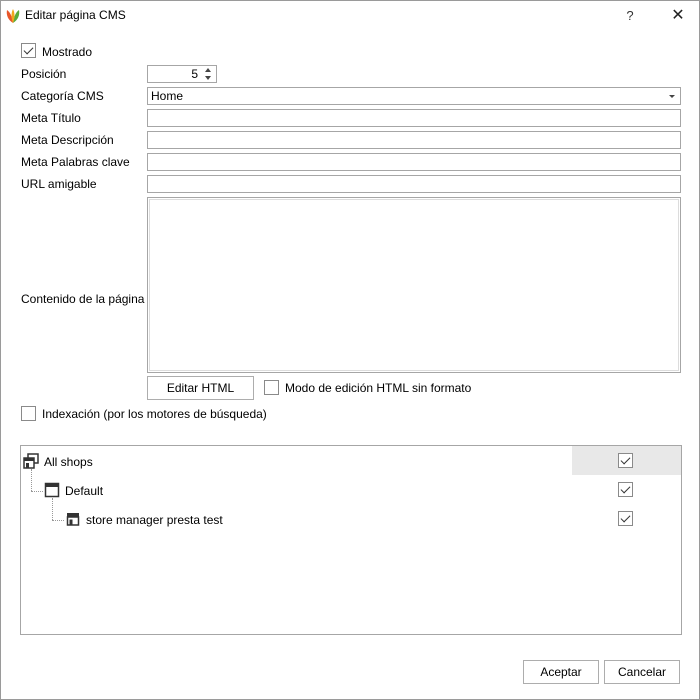 Image resolution: width=700 pixels, height=700 pixels. What do you see at coordinates (28, 50) in the screenshot?
I see `shown-checkbox` at bounding box center [28, 50].